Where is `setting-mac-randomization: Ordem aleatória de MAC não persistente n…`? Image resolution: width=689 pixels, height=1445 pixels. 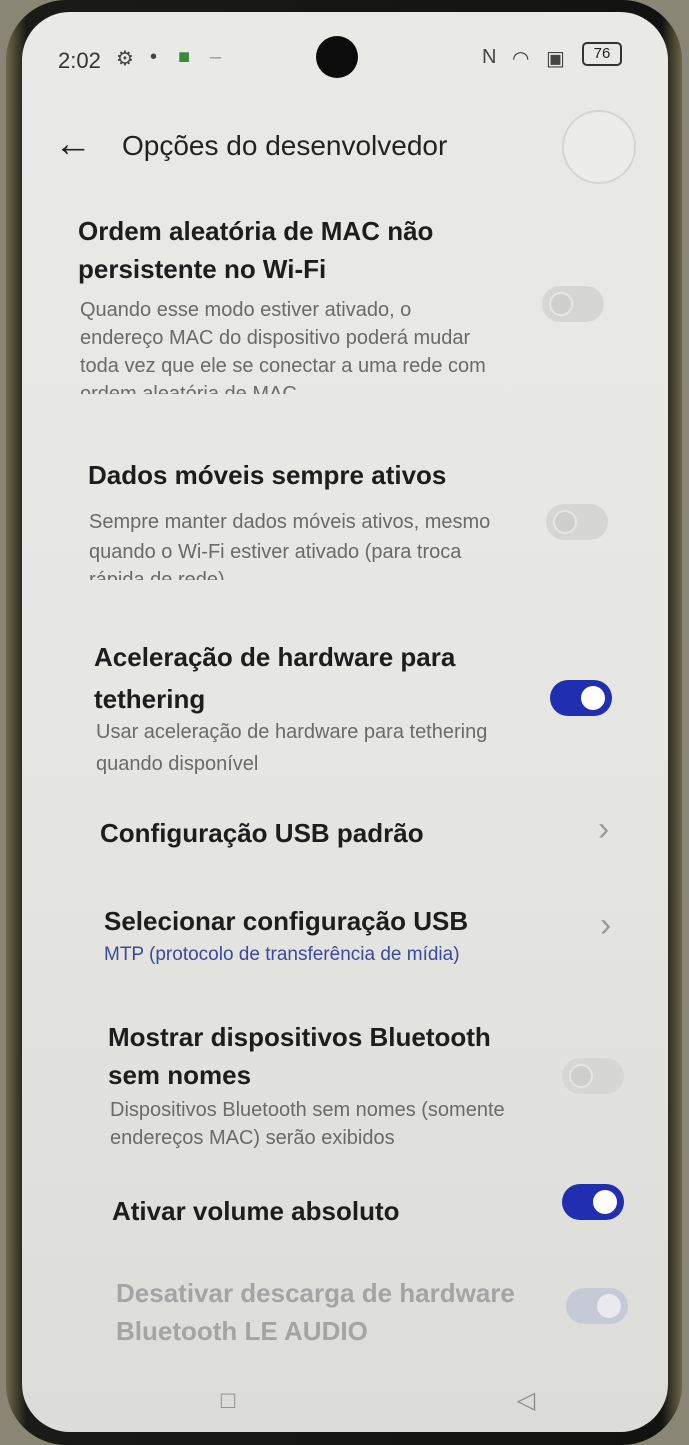
setting-mac-randomization: Ordem aleatória de MAC não persistente n… is located at coordinates (345, 310).